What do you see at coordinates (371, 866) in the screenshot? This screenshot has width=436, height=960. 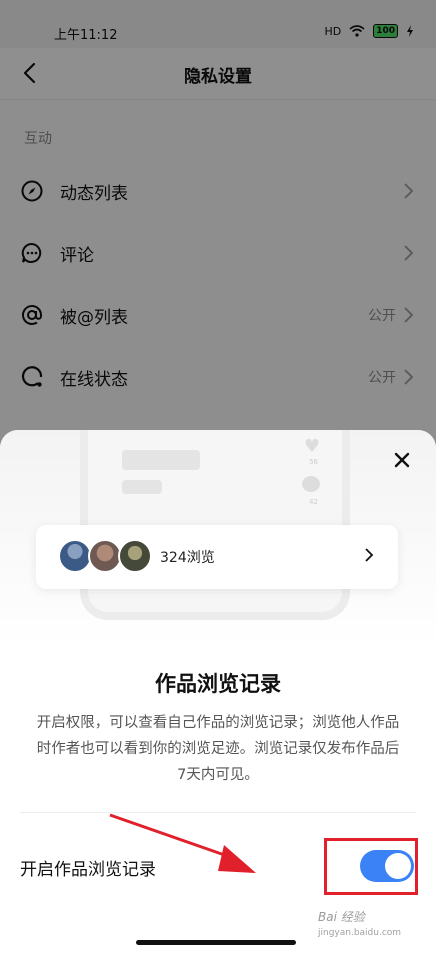 I see `highlight-box-annotation` at bounding box center [371, 866].